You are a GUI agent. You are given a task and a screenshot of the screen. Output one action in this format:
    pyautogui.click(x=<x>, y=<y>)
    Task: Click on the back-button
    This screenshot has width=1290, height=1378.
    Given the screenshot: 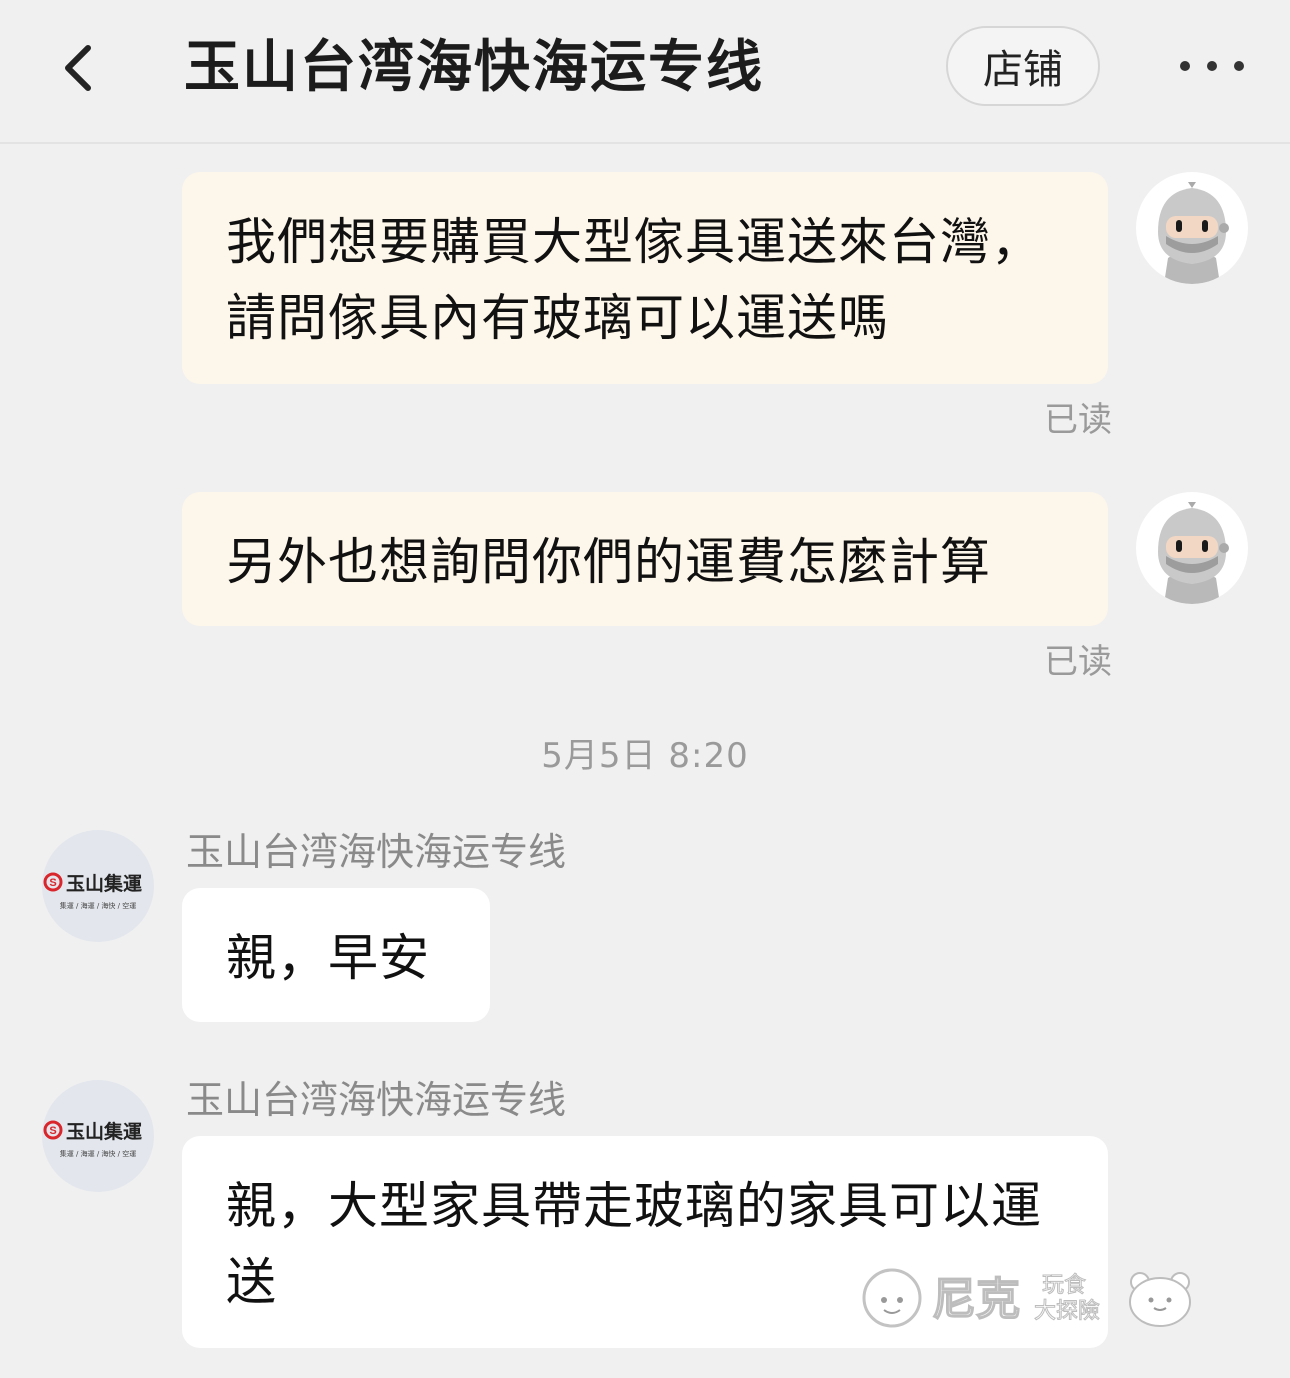 What is the action you would take?
    pyautogui.click(x=78, y=68)
    